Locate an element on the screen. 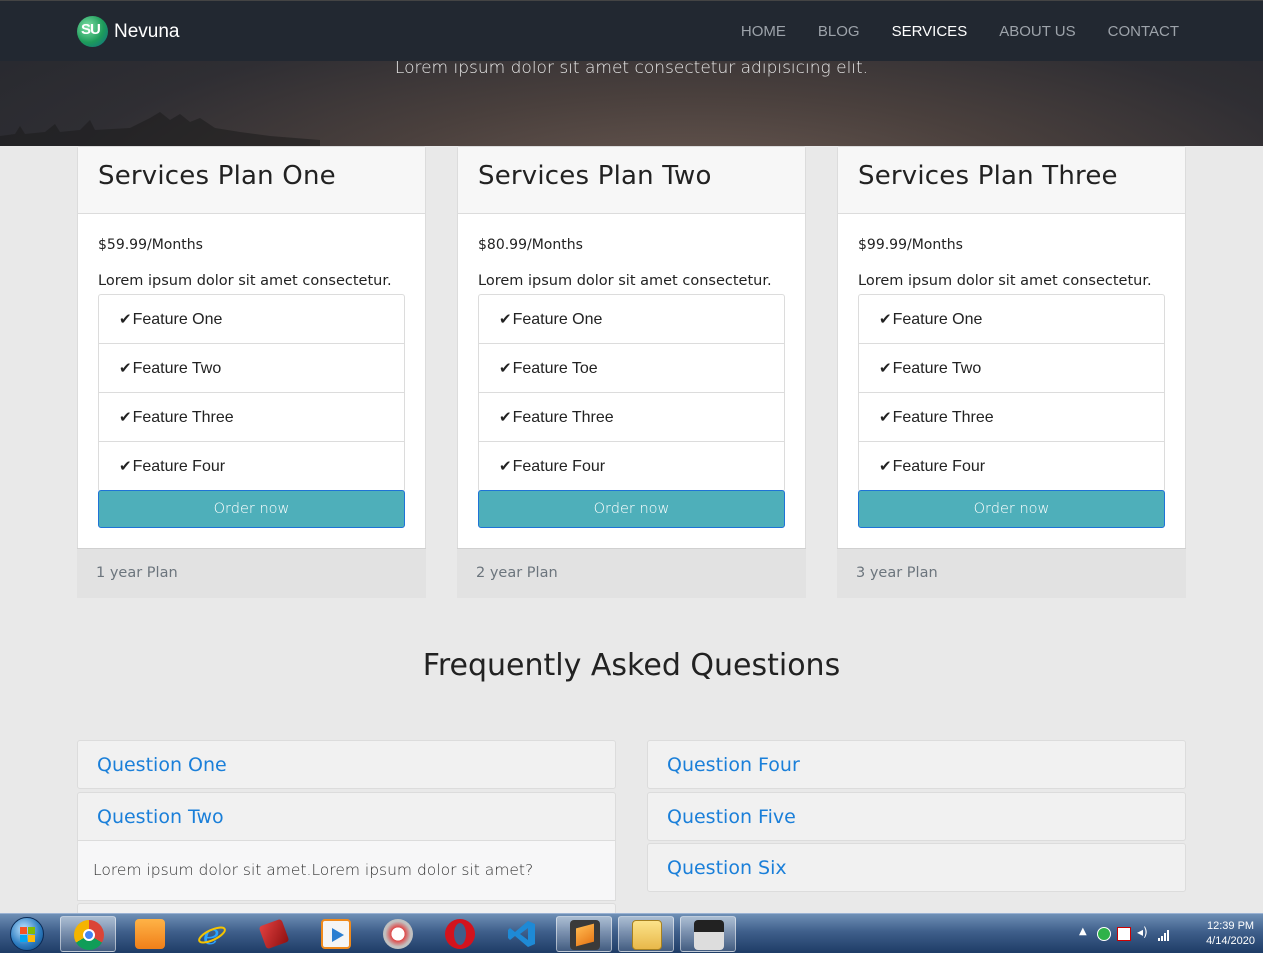 The image size is (1263, 953). clock-time: 12:39 PM is located at coordinates (1230, 926).